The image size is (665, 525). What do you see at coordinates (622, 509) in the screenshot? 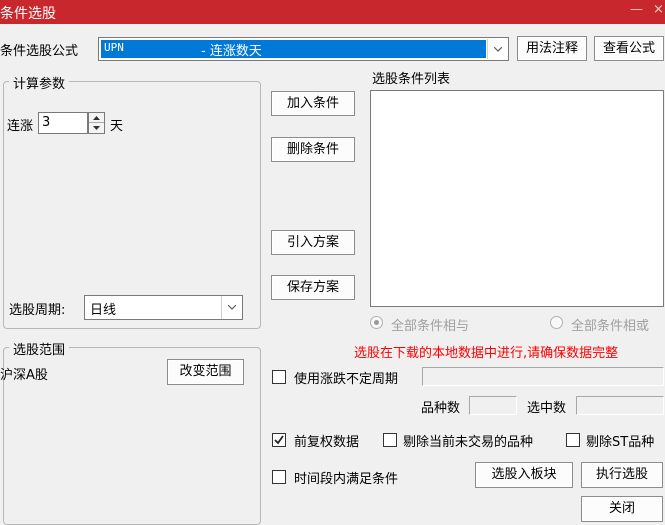
I see `close-button: 关闭` at bounding box center [622, 509].